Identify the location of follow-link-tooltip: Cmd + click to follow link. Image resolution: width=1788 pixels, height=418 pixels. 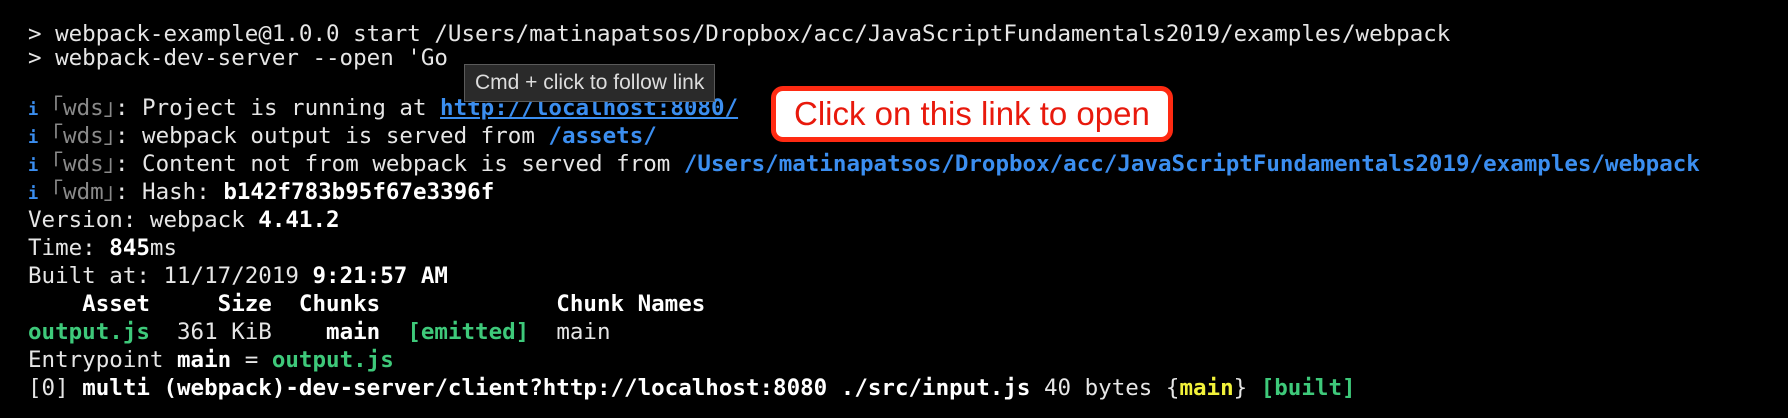
(590, 83).